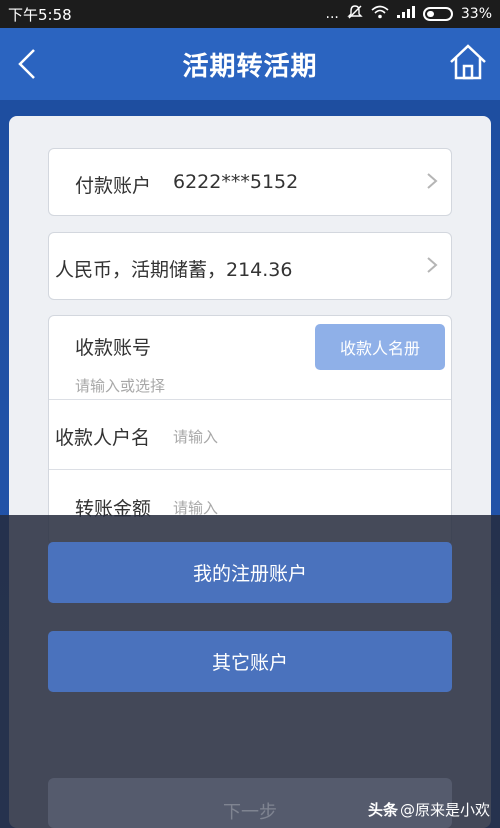 The image size is (500, 828). I want to click on battery-icon, so click(437, 14).